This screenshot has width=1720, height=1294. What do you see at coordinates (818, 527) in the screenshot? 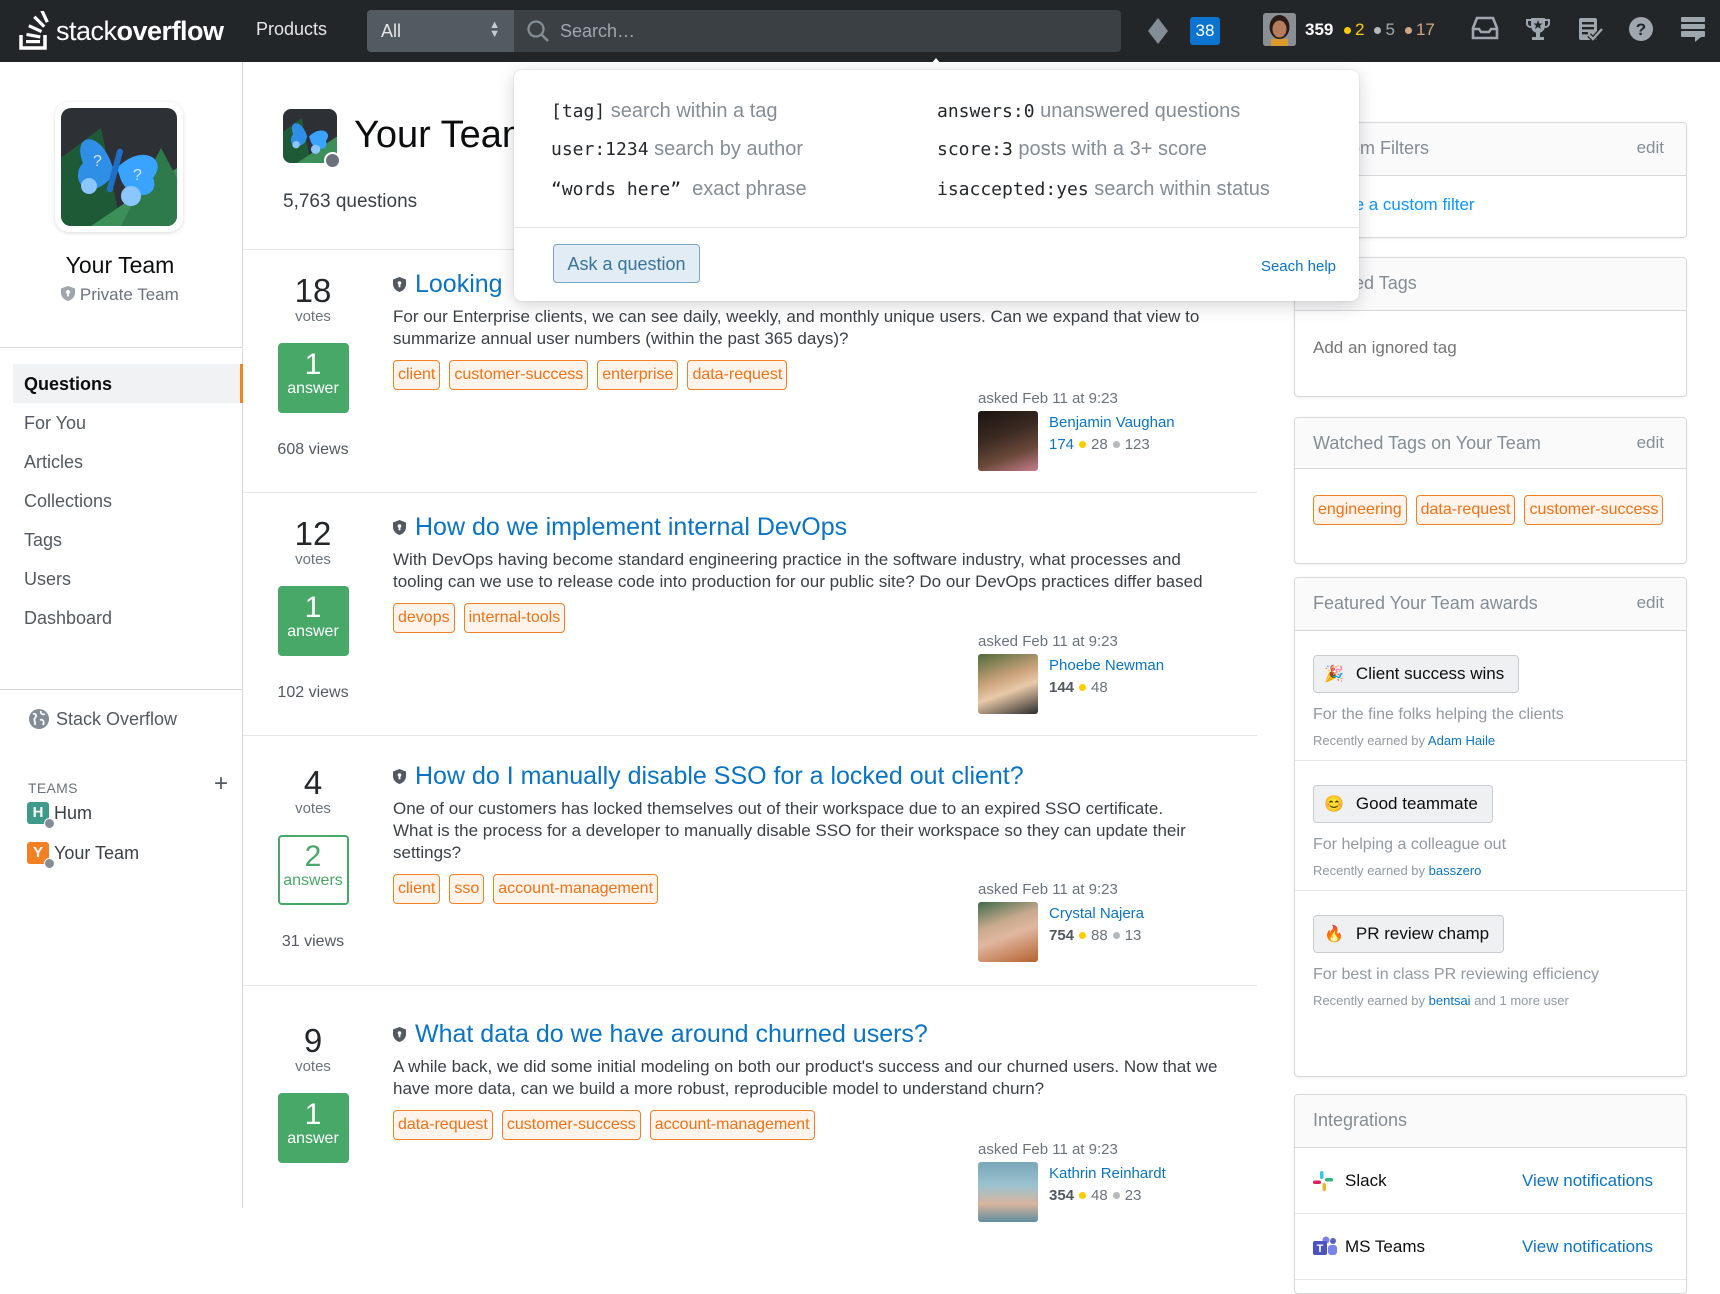
I see `question-title-link: How do we implement internal DevOps` at bounding box center [818, 527].